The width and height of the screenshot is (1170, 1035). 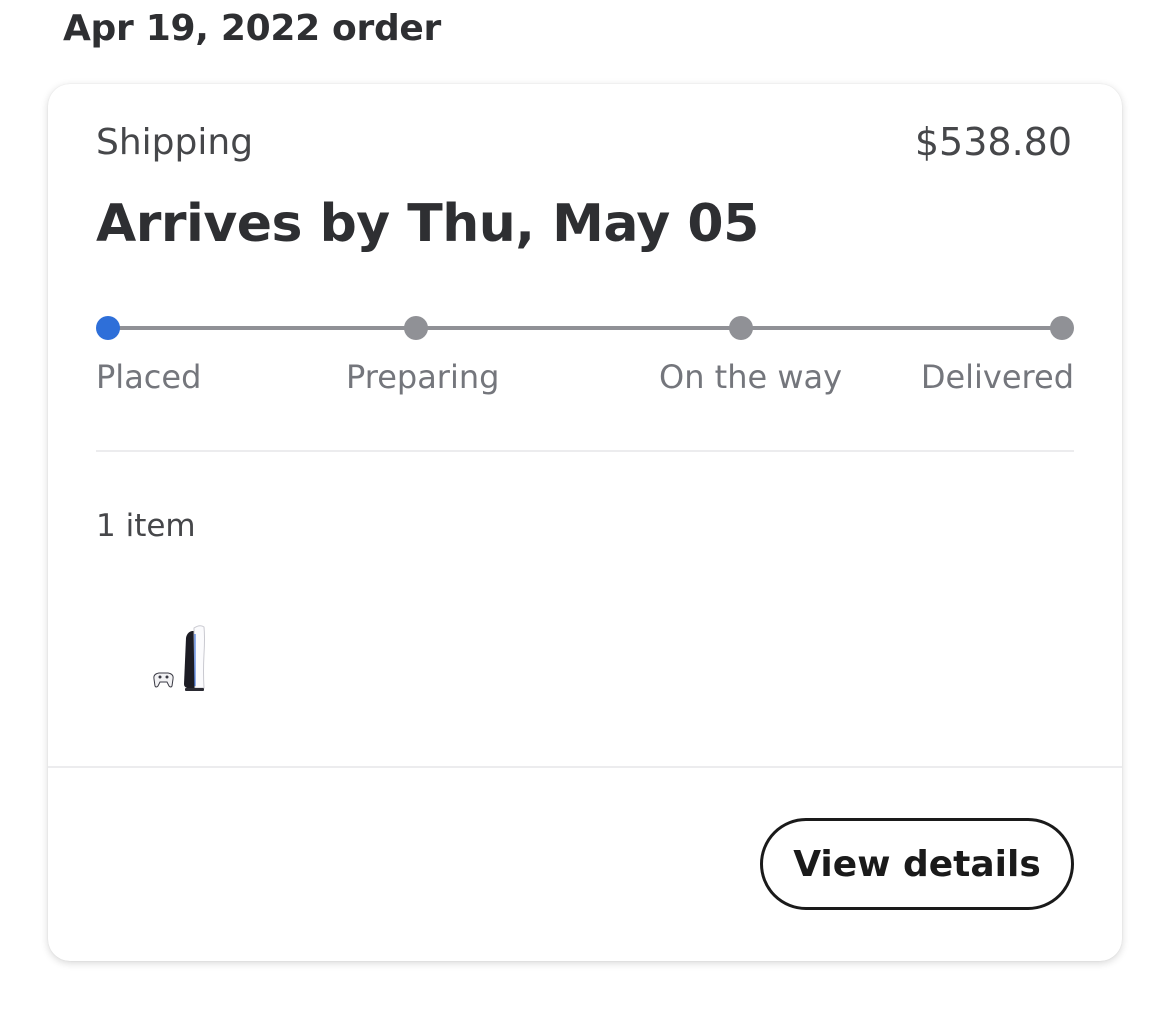 I want to click on section-divider, so click(x=585, y=451).